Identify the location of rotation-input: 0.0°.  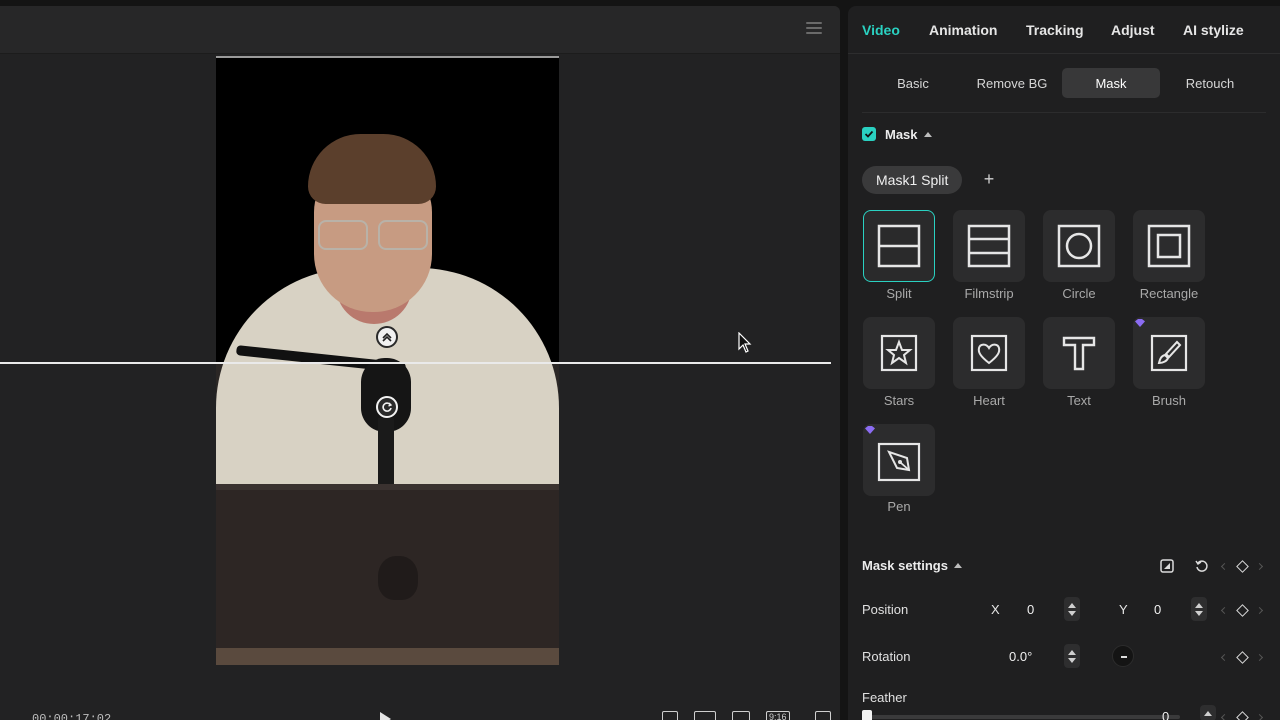
(1020, 656).